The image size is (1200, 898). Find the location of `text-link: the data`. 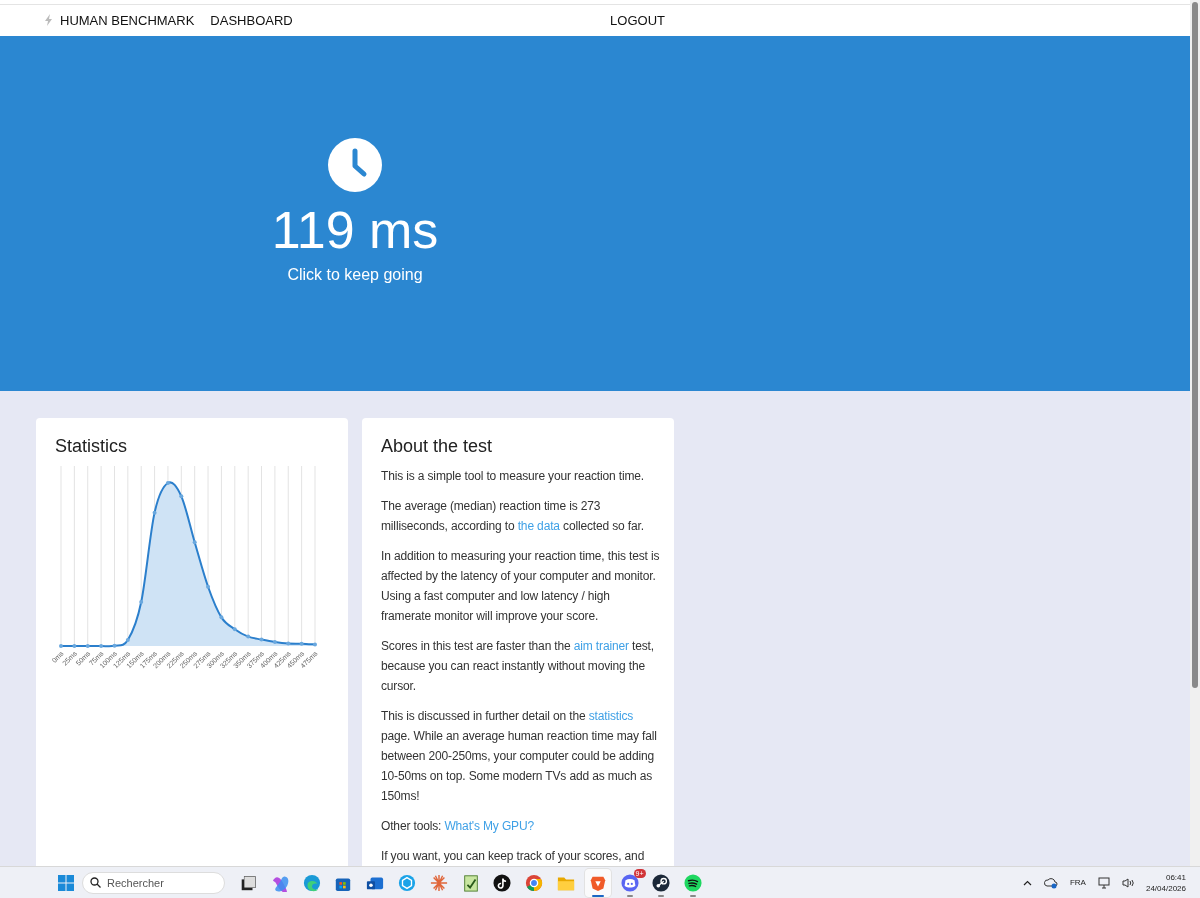

text-link: the data is located at coordinates (538, 526).